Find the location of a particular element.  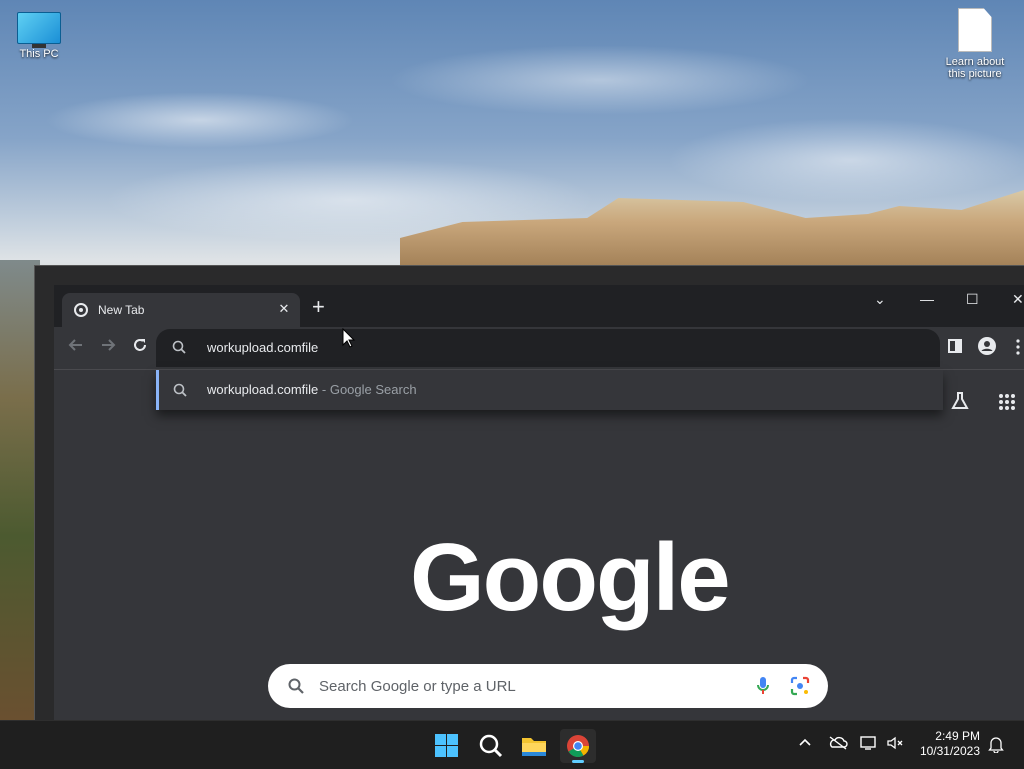

tab-close-icon: ✕ is located at coordinates (284, 309).